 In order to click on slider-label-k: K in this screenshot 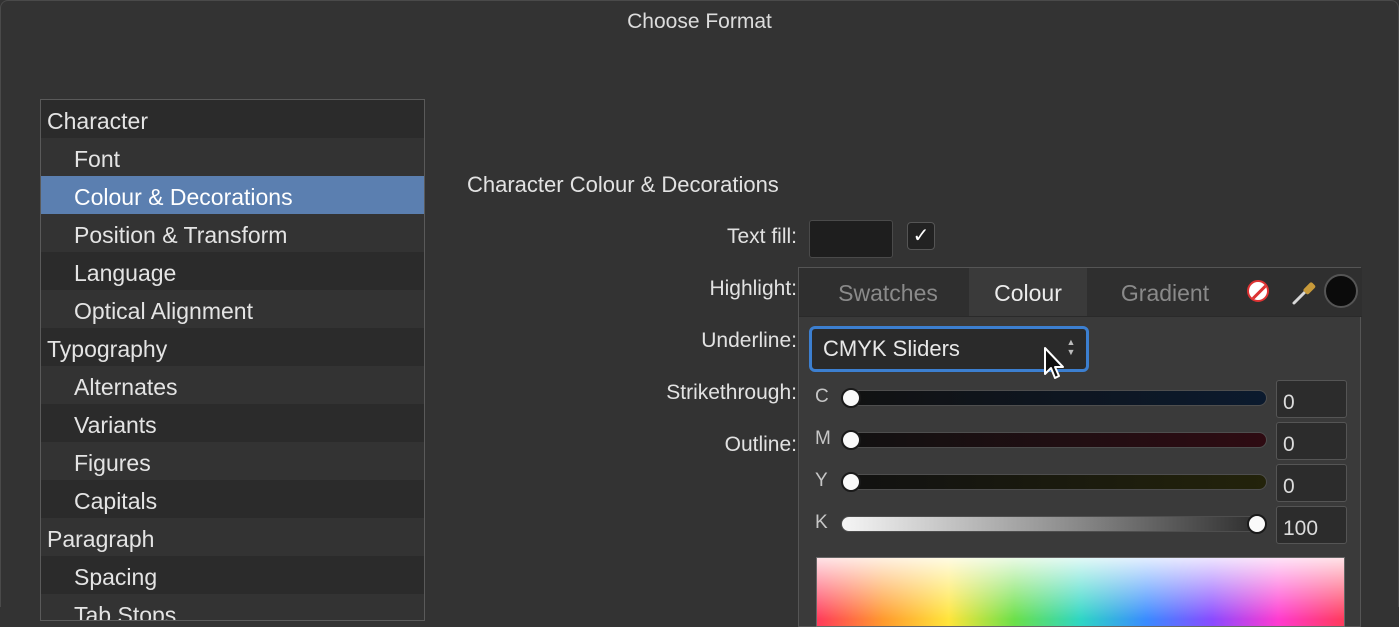, I will do `click(821, 522)`.